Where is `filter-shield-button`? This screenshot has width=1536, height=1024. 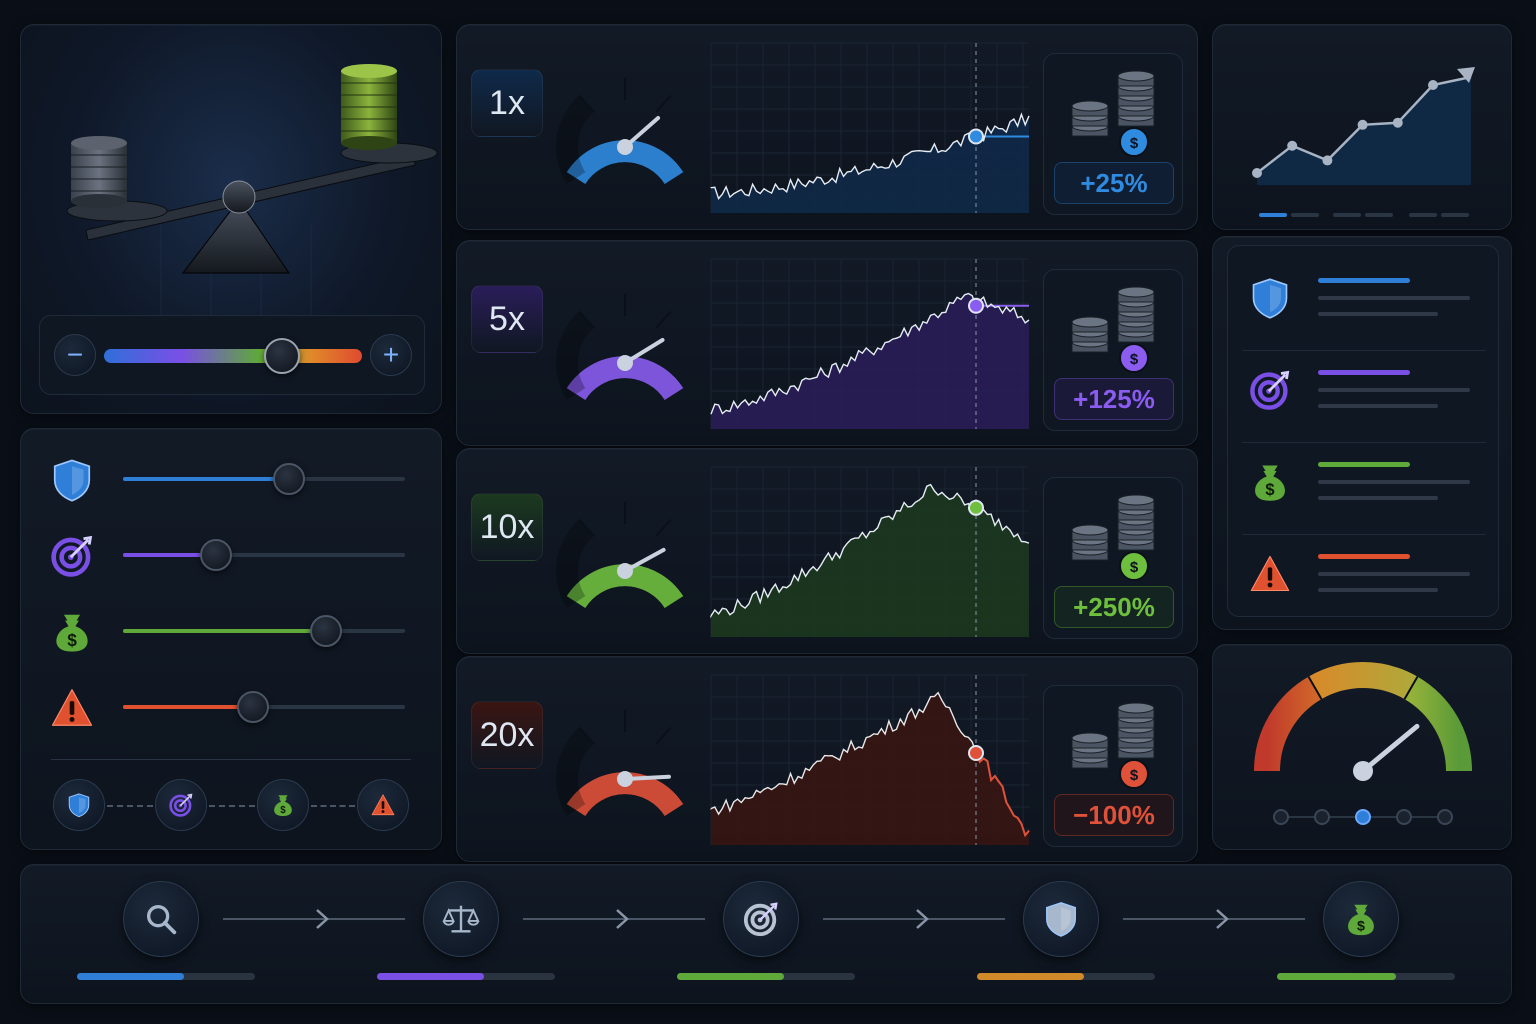
filter-shield-button is located at coordinates (79, 805).